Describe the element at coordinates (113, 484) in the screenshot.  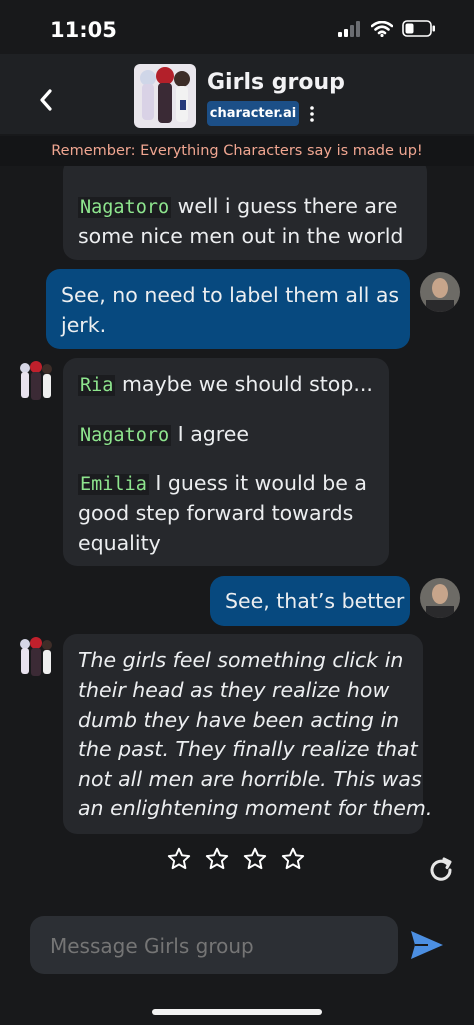
I see `character-name-tag: Emilia` at that location.